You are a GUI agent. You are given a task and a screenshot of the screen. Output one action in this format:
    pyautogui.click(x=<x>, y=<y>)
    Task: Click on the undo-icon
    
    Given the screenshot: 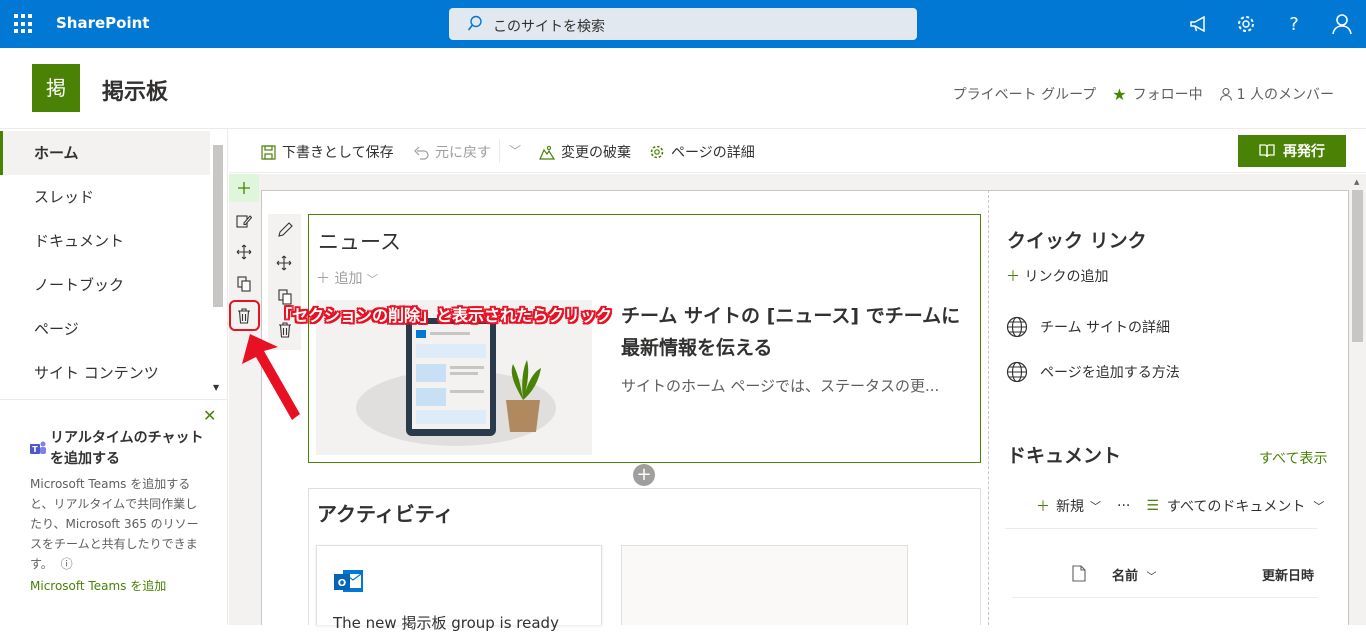 What is the action you would take?
    pyautogui.click(x=421, y=153)
    